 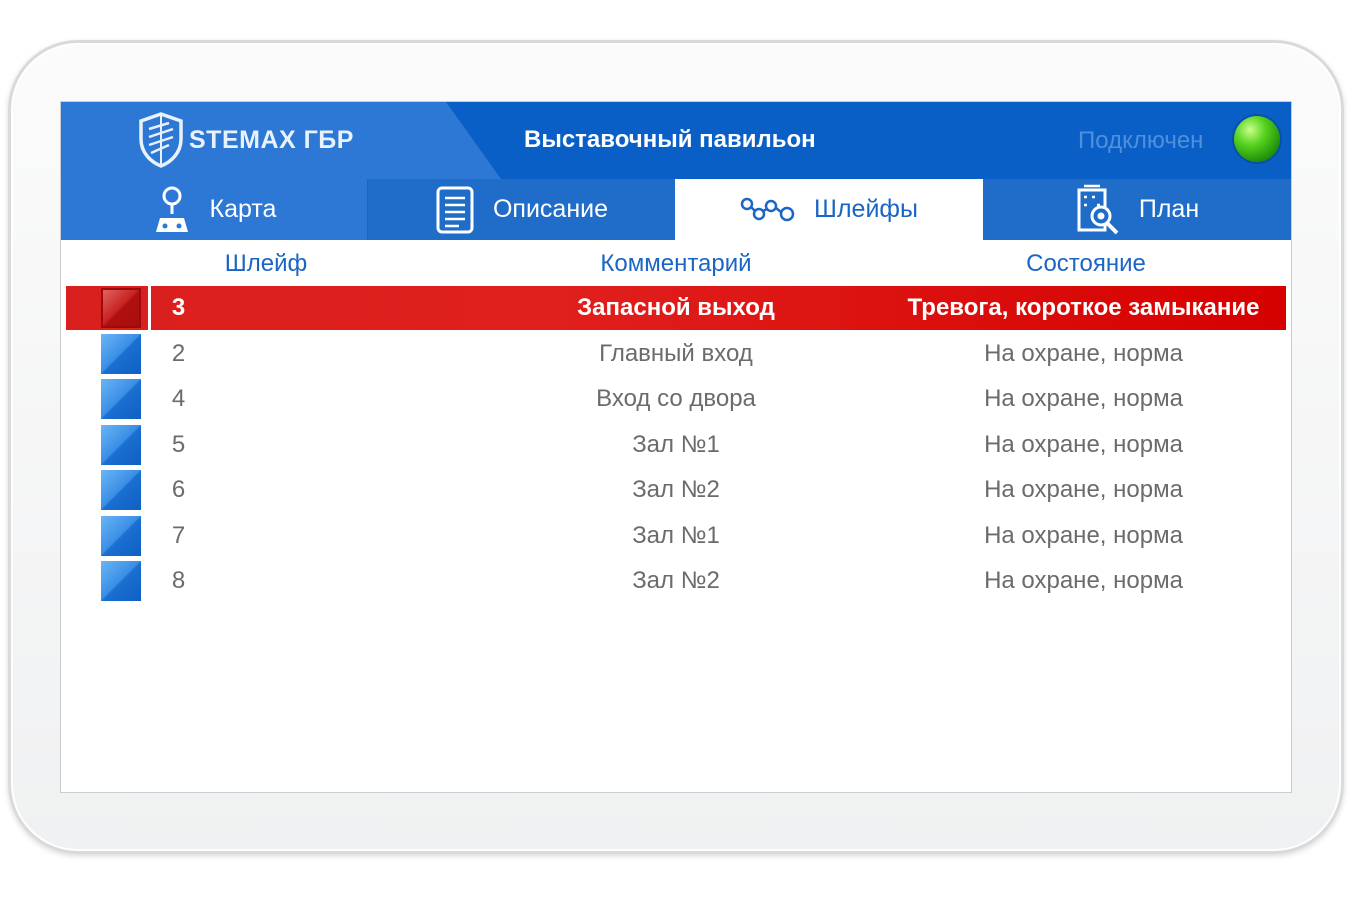 I want to click on zone-number: 4, so click(x=178, y=398).